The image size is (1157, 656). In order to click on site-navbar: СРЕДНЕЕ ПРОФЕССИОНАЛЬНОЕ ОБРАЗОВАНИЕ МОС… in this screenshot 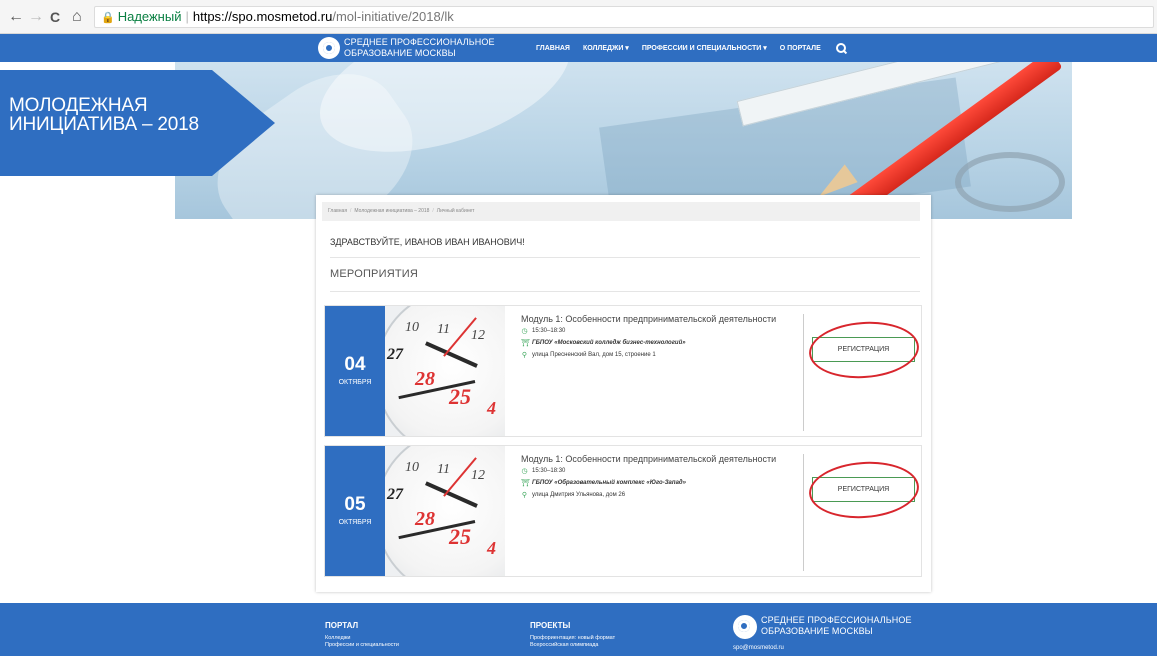, I will do `click(578, 48)`.